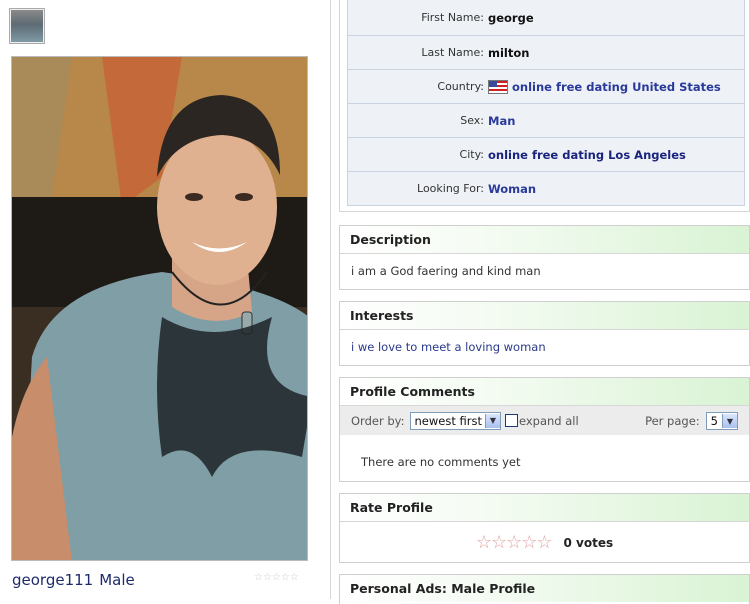 The height and width of the screenshot is (604, 750). What do you see at coordinates (448, 347) in the screenshot?
I see `interests-text: i we love to meet a loving woman` at bounding box center [448, 347].